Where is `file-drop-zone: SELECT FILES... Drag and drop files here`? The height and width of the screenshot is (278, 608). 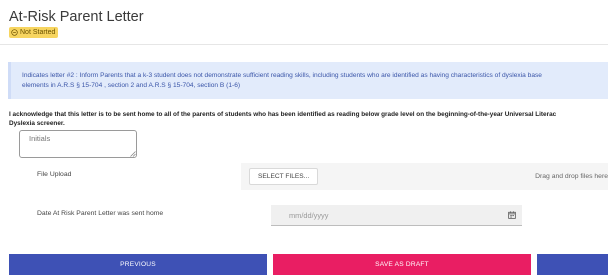
file-drop-zone: SELECT FILES... Drag and drop files here is located at coordinates (424, 176).